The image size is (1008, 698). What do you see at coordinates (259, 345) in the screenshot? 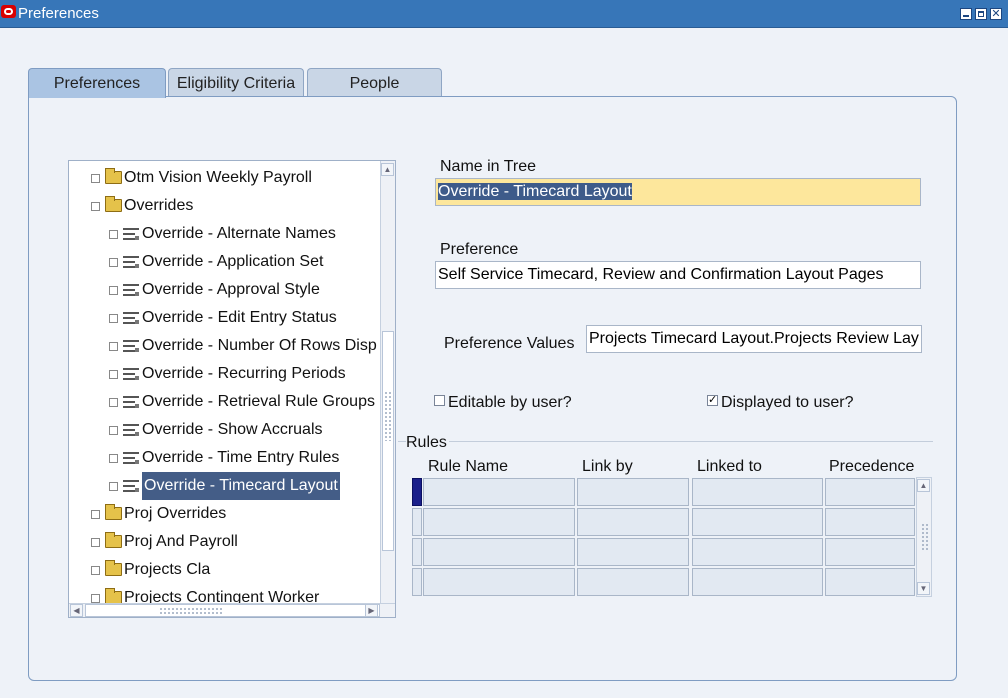
I see `tree-item-label: Override - Number Of Rows Disp` at bounding box center [259, 345].